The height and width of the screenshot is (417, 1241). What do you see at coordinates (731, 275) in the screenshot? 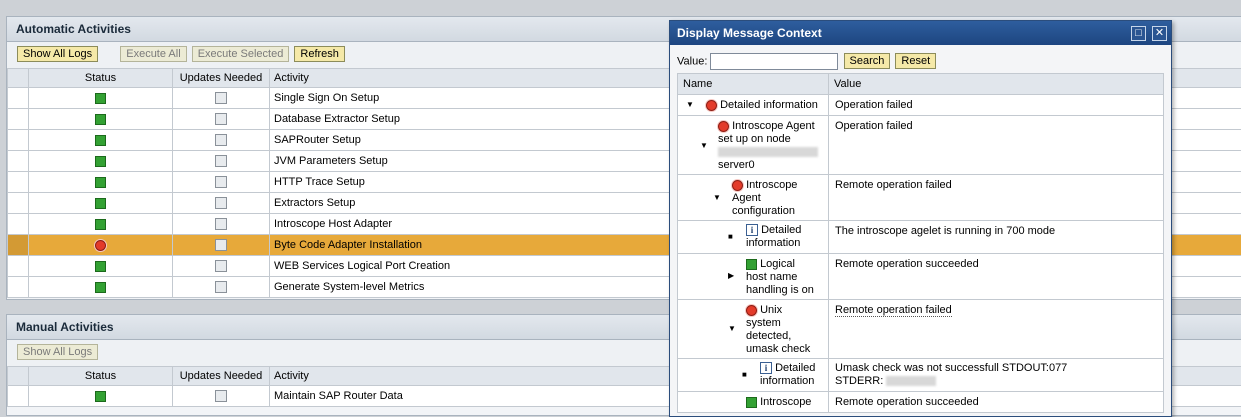
I see `collapse-toggle-icon: ▶` at bounding box center [731, 275].